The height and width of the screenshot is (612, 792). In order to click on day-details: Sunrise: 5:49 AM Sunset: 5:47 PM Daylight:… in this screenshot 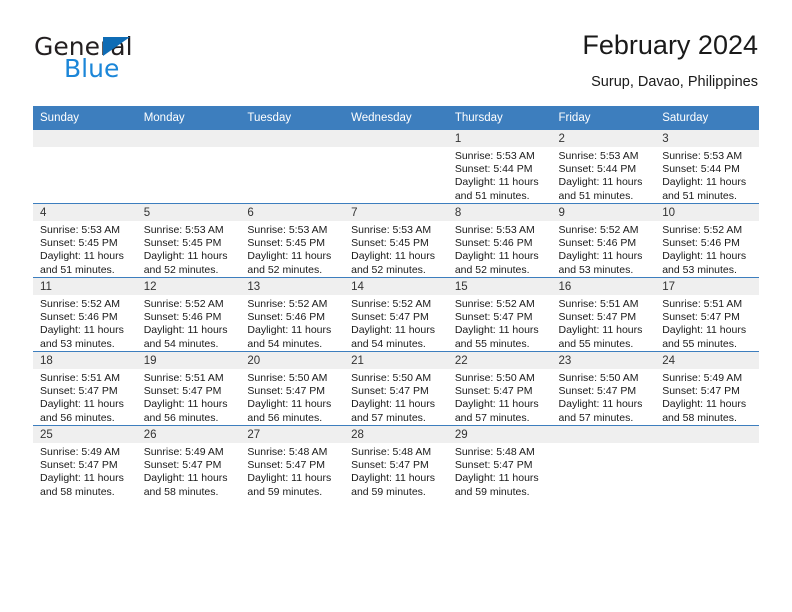, I will do `click(189, 471)`.